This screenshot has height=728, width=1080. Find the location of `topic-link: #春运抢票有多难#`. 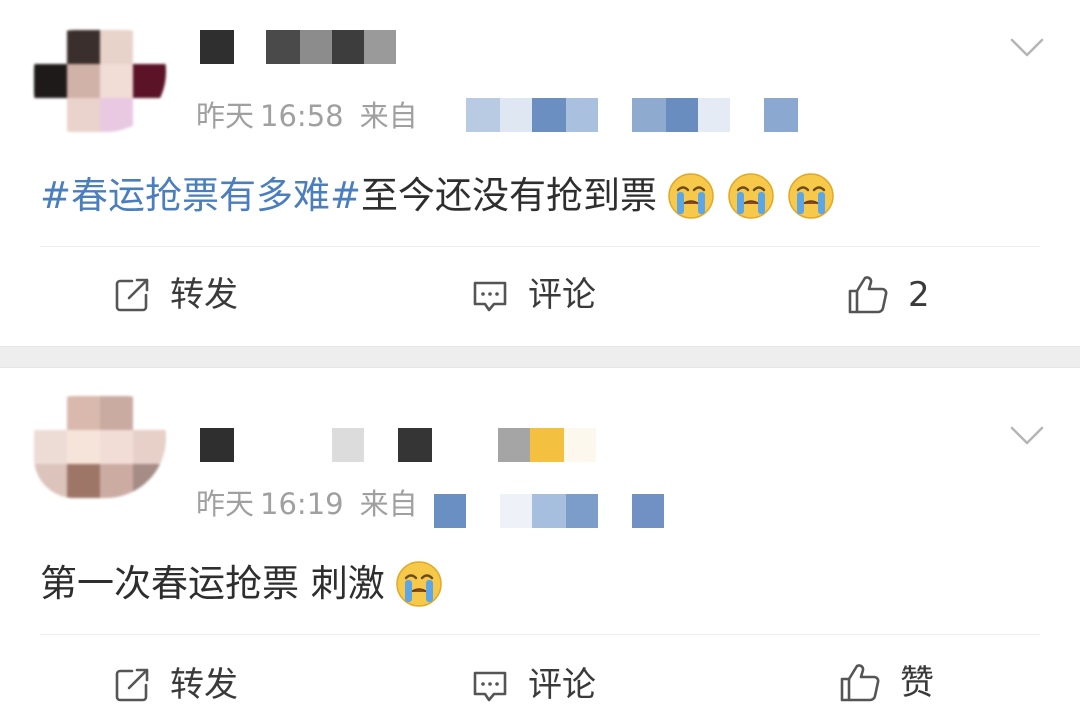

topic-link: #春运抢票有多难# is located at coordinates (200, 196).